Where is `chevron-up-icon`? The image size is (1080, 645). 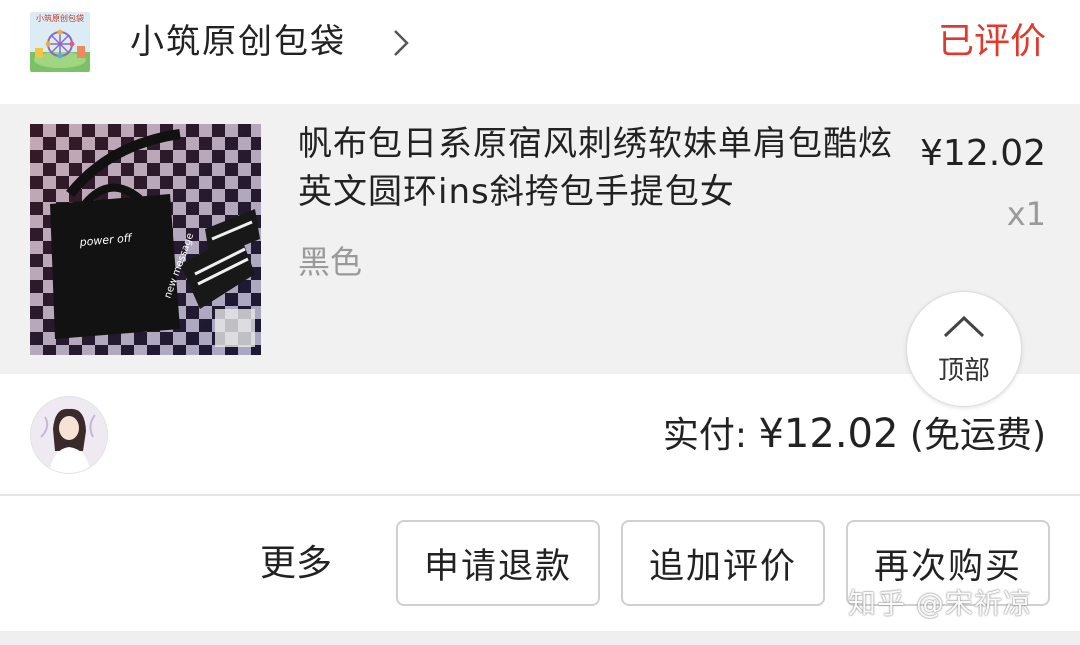 chevron-up-icon is located at coordinates (964, 326).